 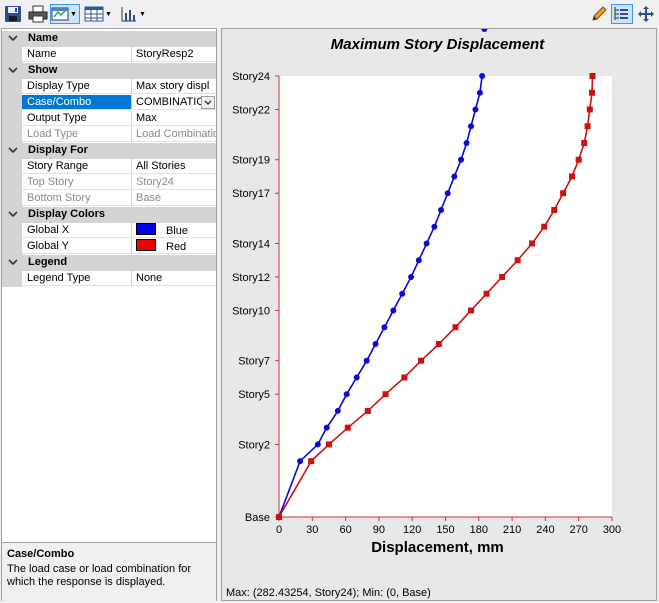 I want to click on property-value: Red, so click(x=173, y=246).